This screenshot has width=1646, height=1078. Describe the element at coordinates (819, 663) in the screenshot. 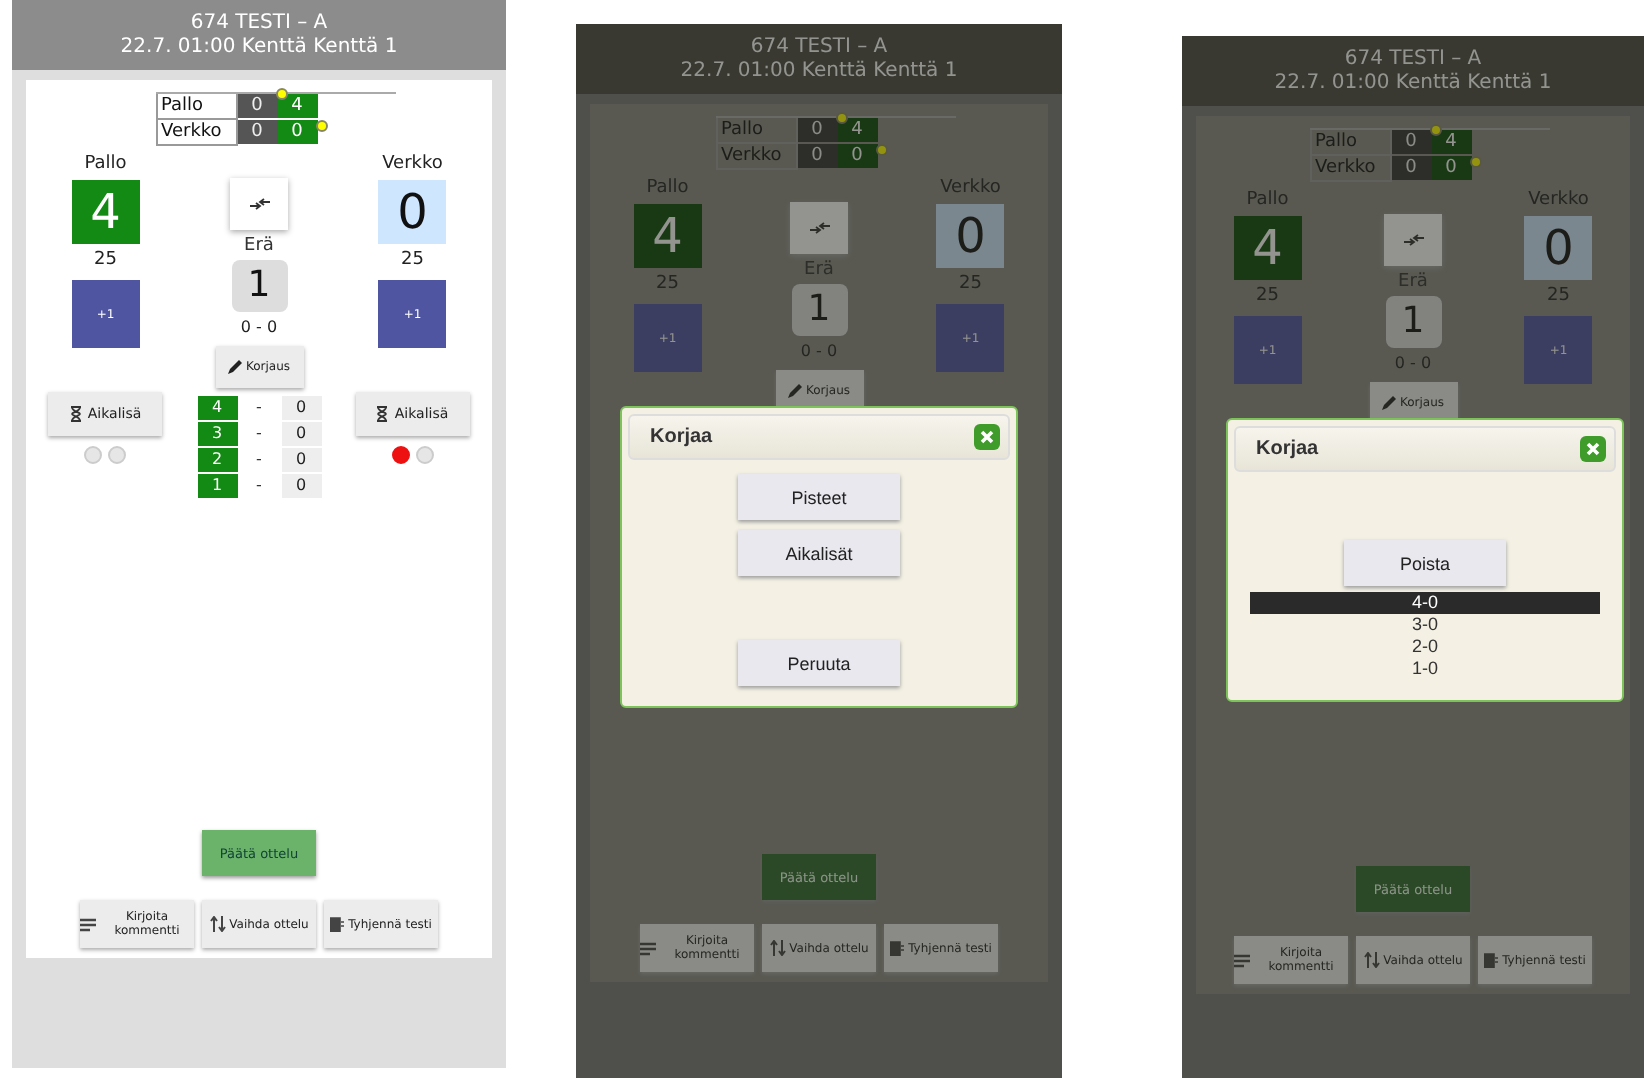

I see `dialog-button: Peruuta` at that location.